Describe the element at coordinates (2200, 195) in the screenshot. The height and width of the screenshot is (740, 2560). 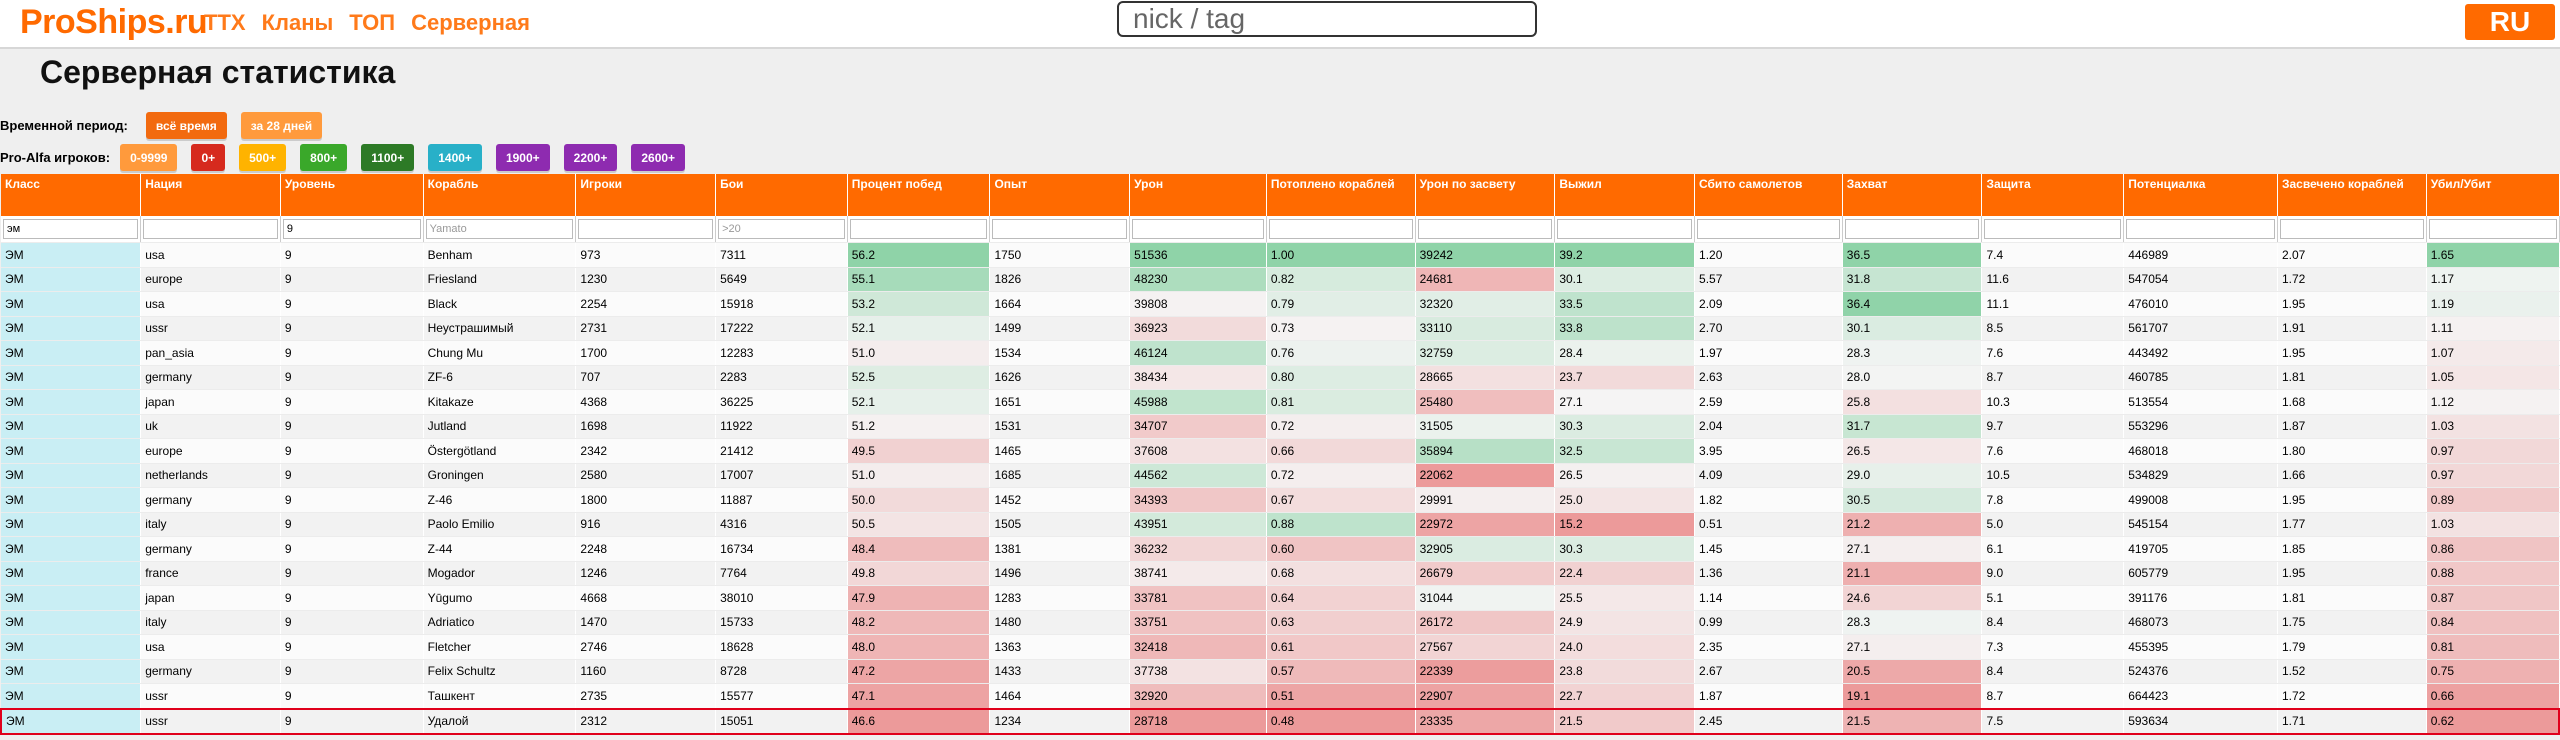
I see `column-header: Потенциалка` at that location.